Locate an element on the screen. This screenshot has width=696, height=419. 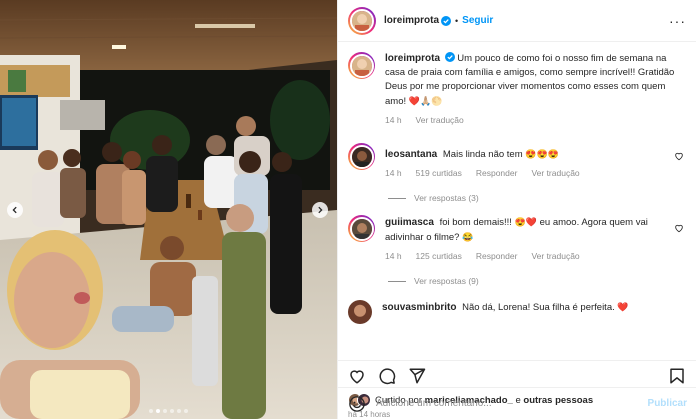
view-replies-button: Ver respostas (3) is located at coordinates (537, 198).